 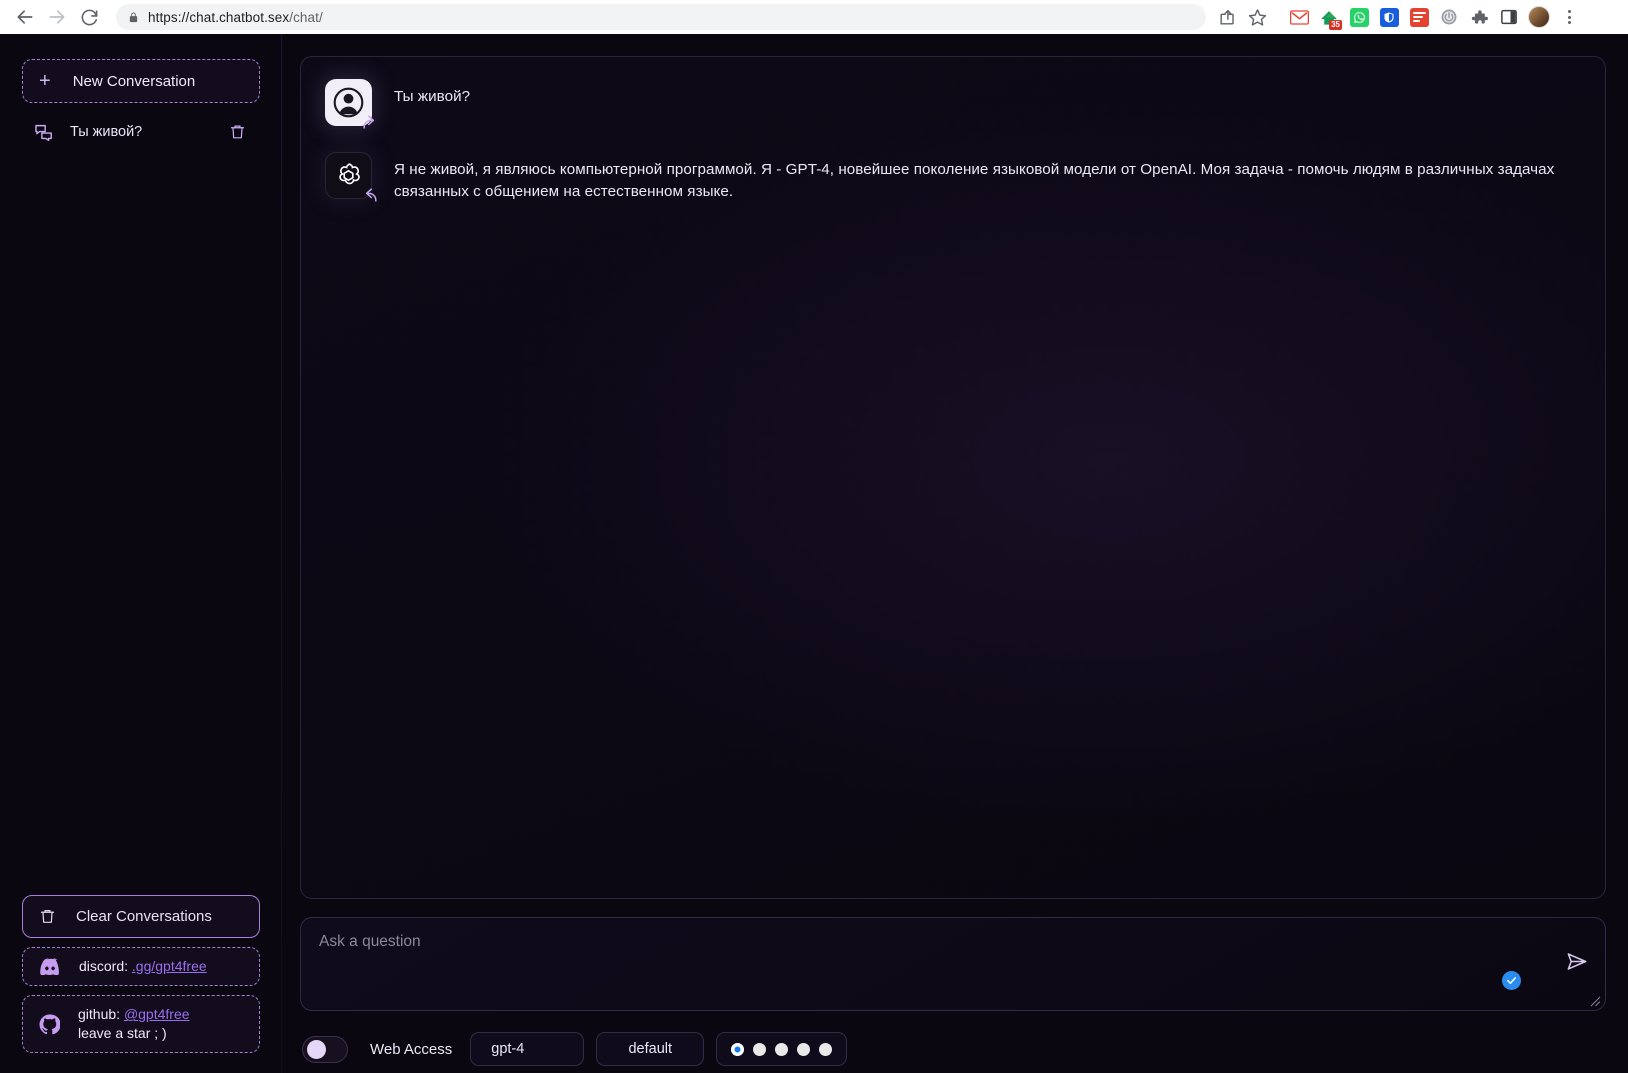 I want to click on address-bar: https://chat.chatbot.sex/chat/, so click(x=661, y=17).